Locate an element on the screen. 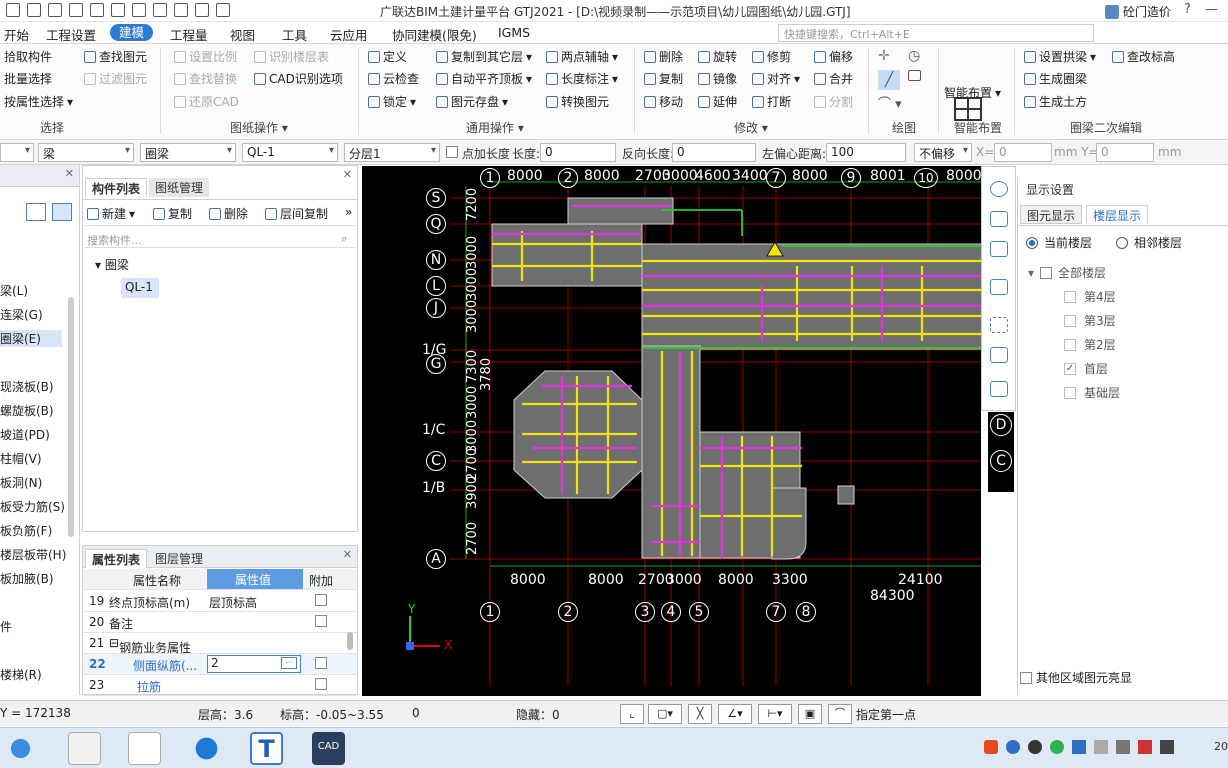 Image resolution: width=1228 pixels, height=768 pixels. folder-app-icon is located at coordinates (84, 748).